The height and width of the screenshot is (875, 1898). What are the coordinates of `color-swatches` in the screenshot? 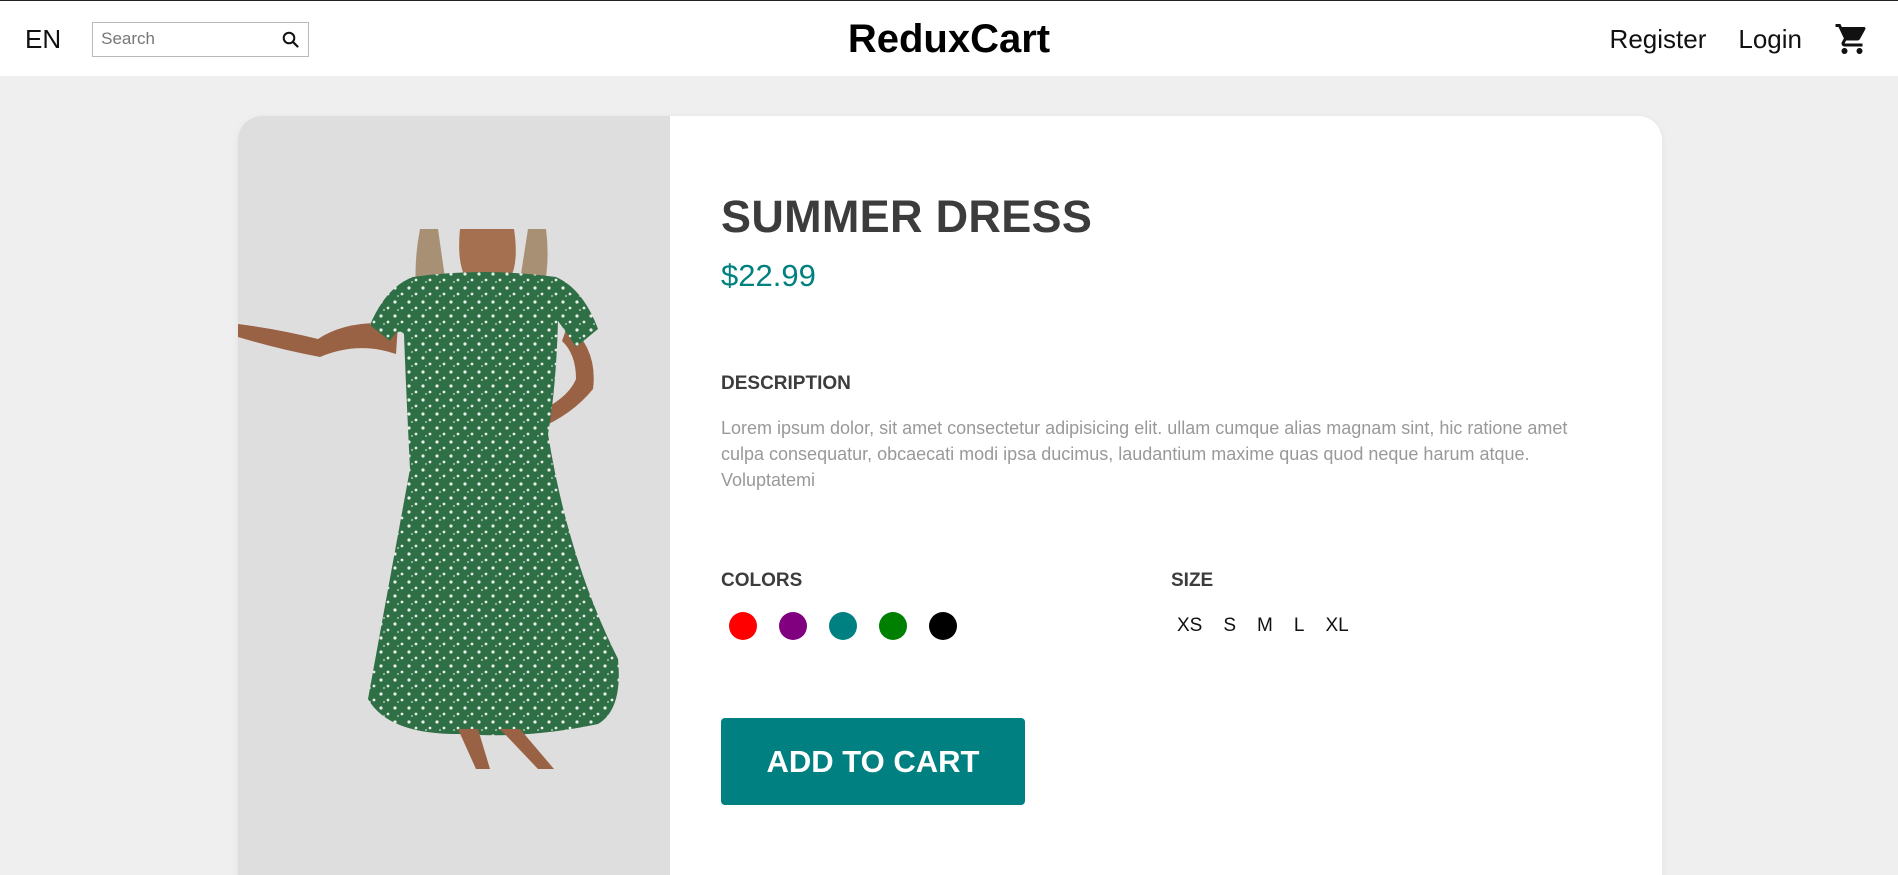 It's located at (854, 626).